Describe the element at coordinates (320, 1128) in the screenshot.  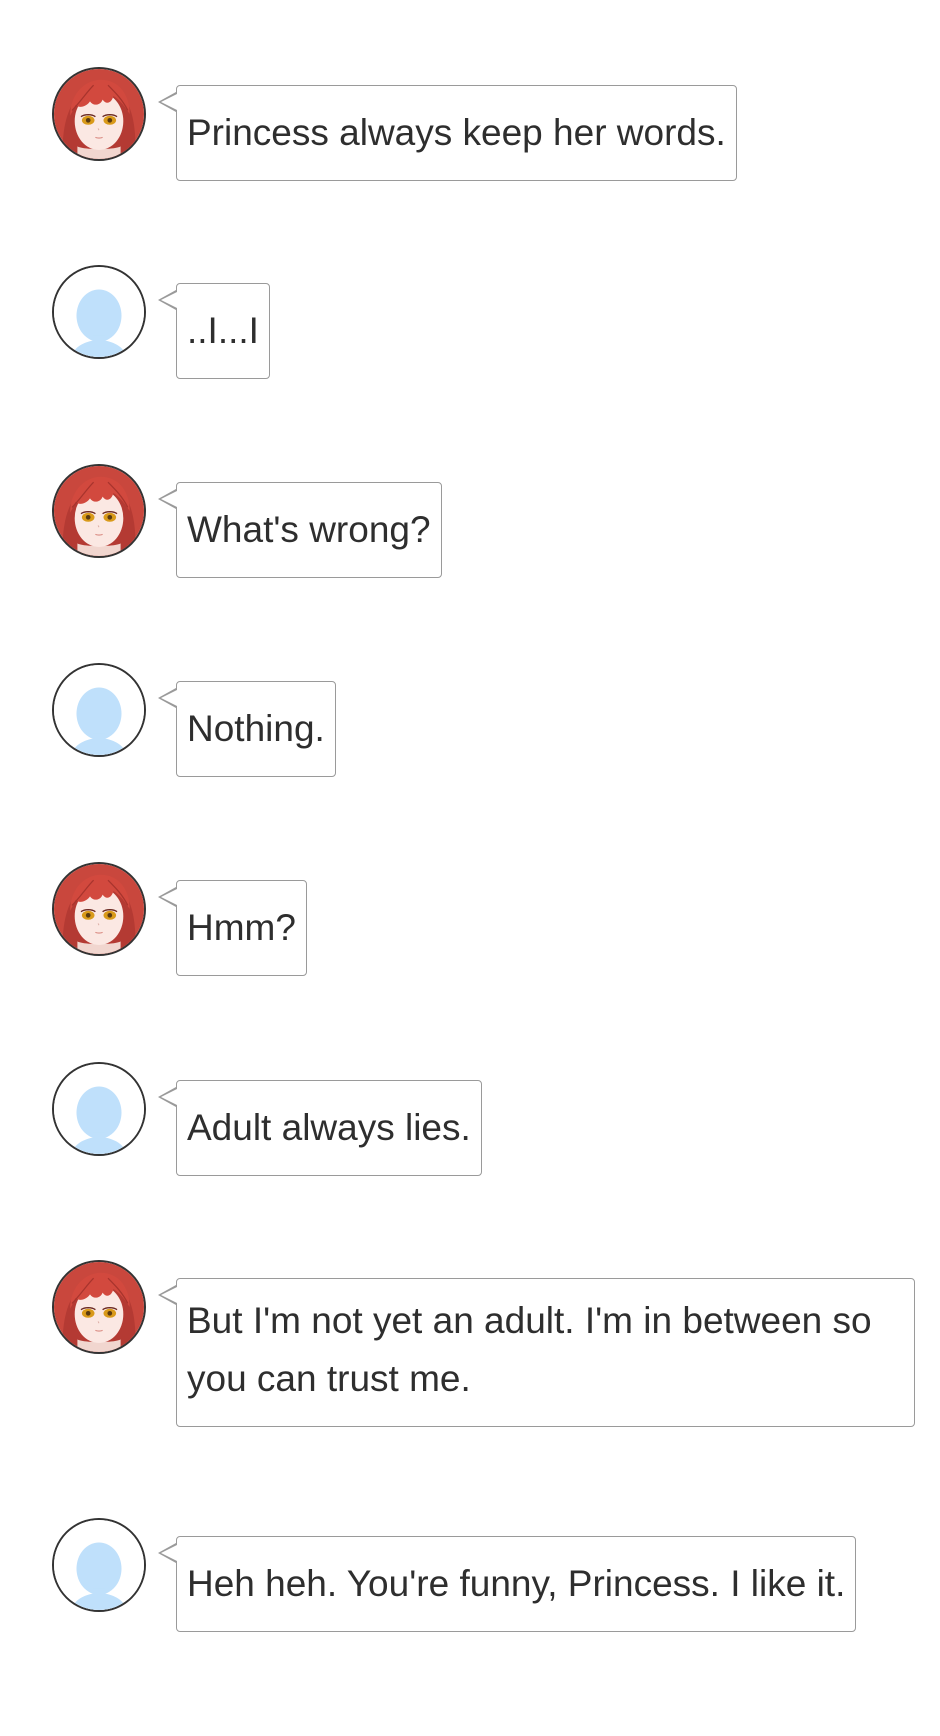
I see `message-bubble: Adult always lies.` at that location.